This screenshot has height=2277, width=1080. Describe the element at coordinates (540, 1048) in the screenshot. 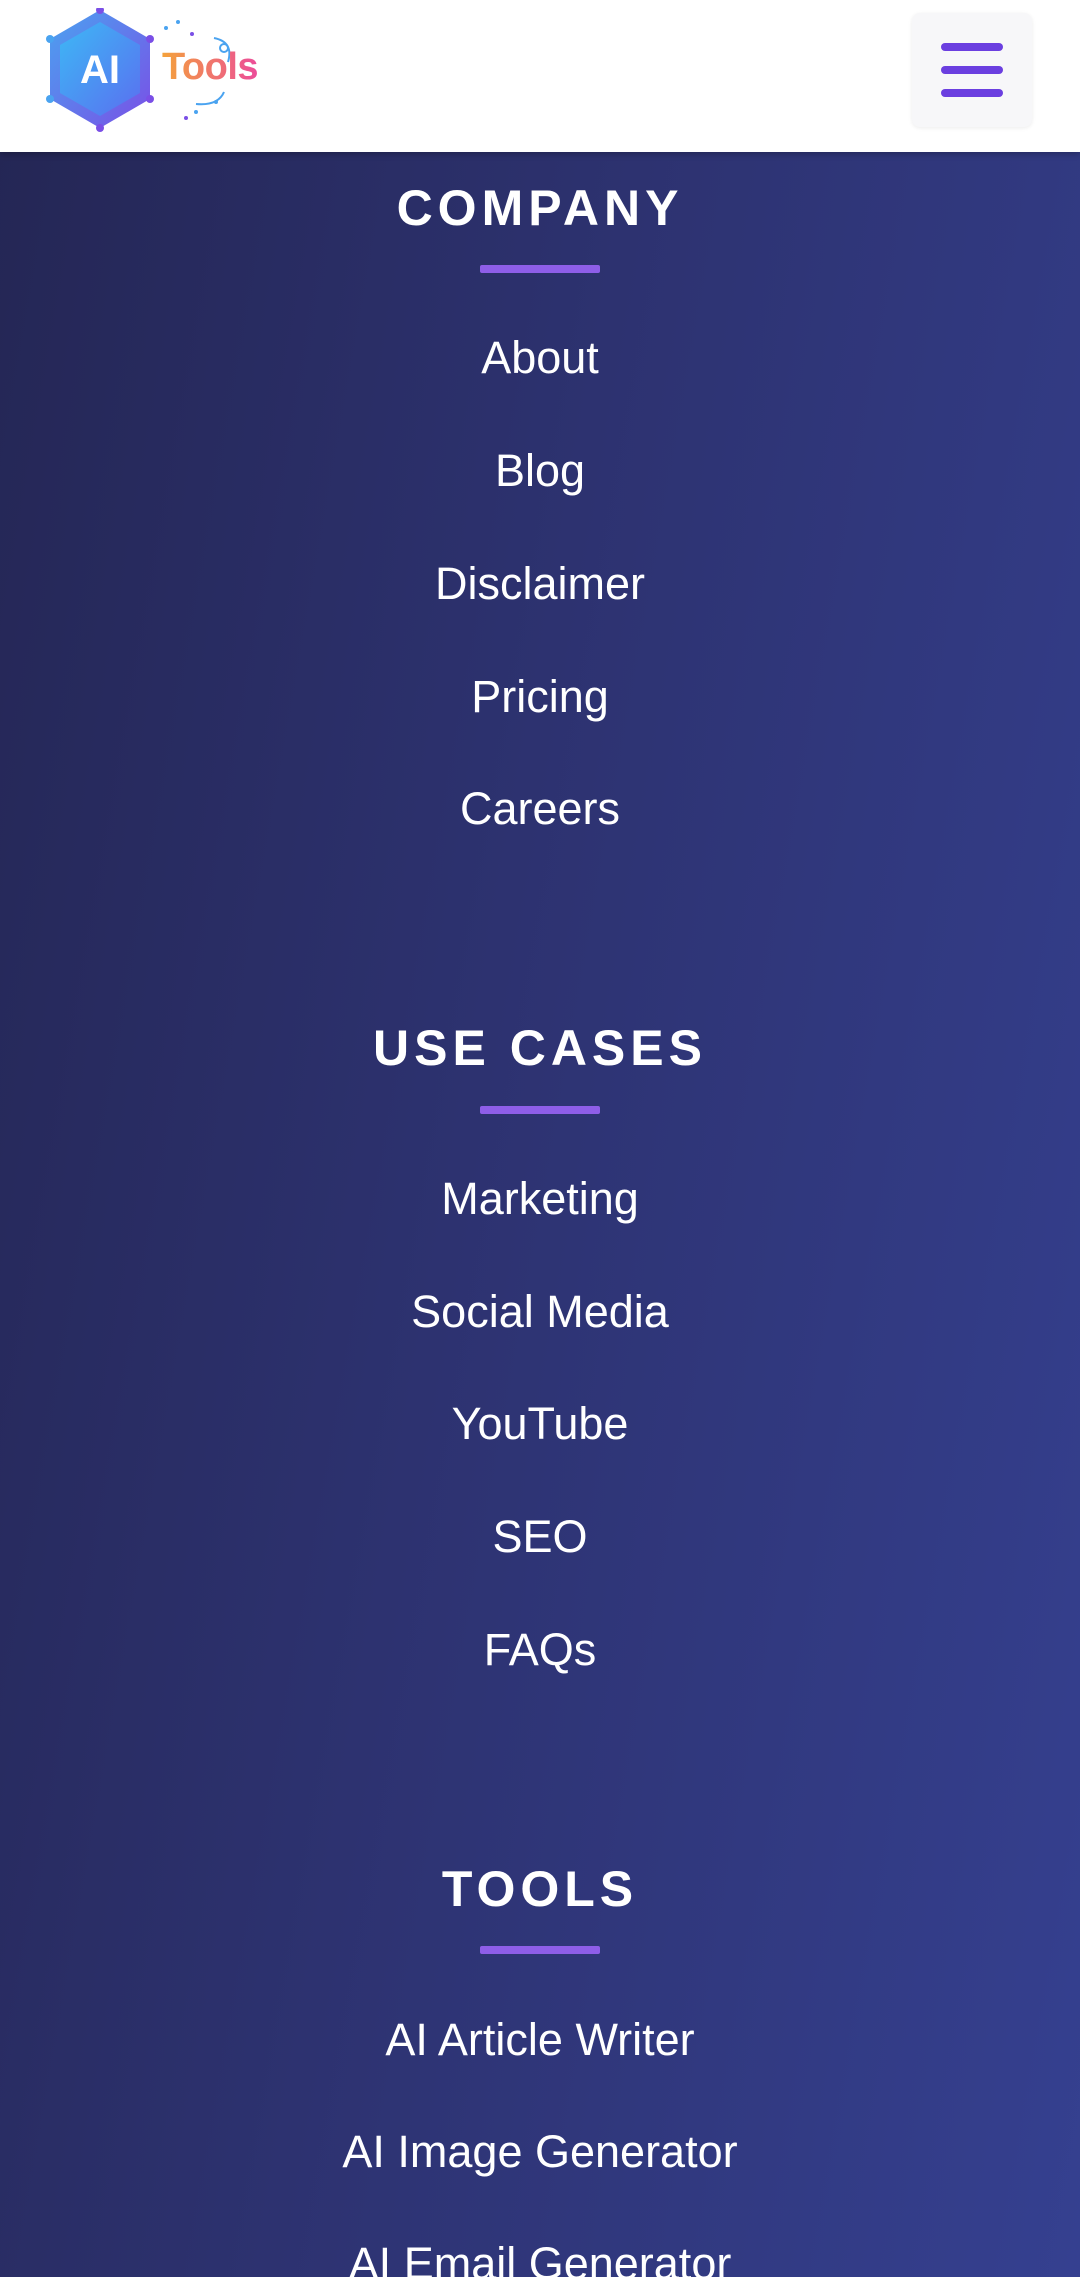

I see `section-title-use-cases: USE CASES` at that location.